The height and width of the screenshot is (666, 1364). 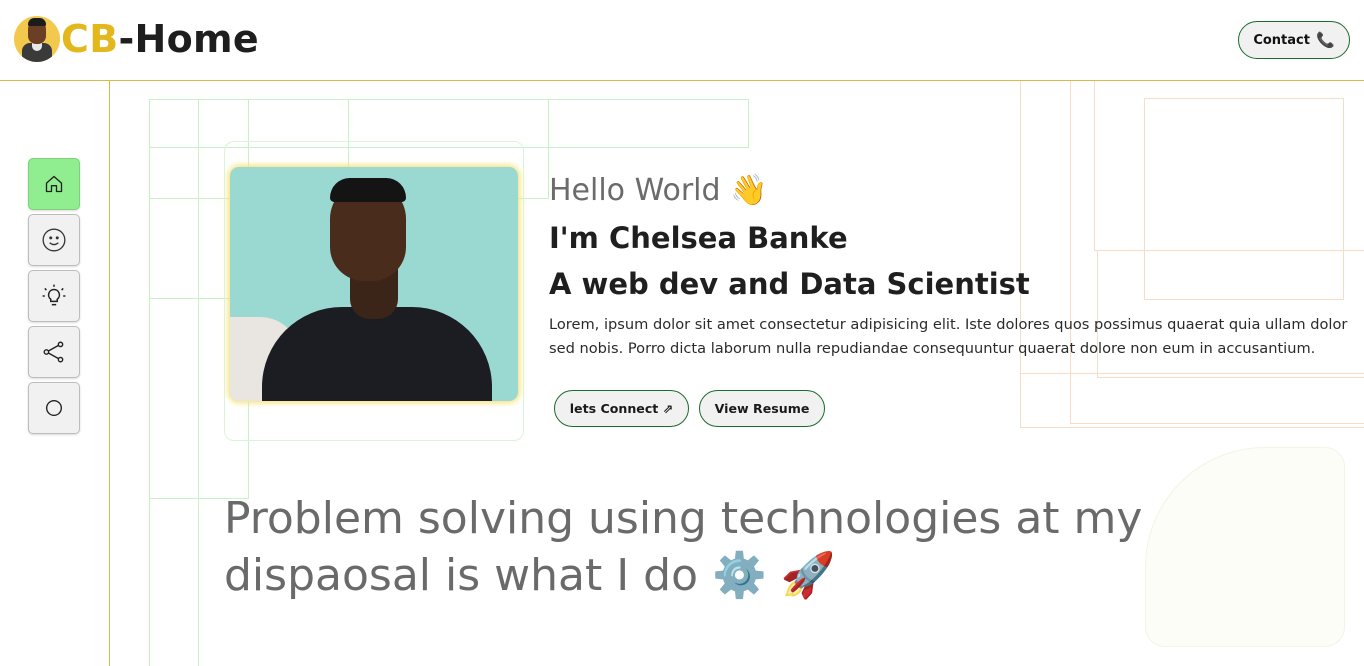 I want to click on lightbulb-icon, so click(x=54, y=295).